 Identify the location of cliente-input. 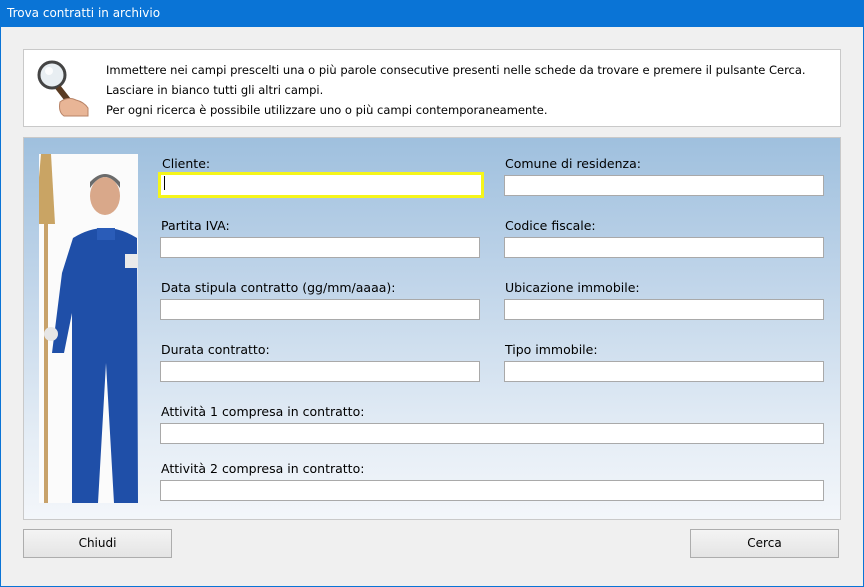
(321, 185).